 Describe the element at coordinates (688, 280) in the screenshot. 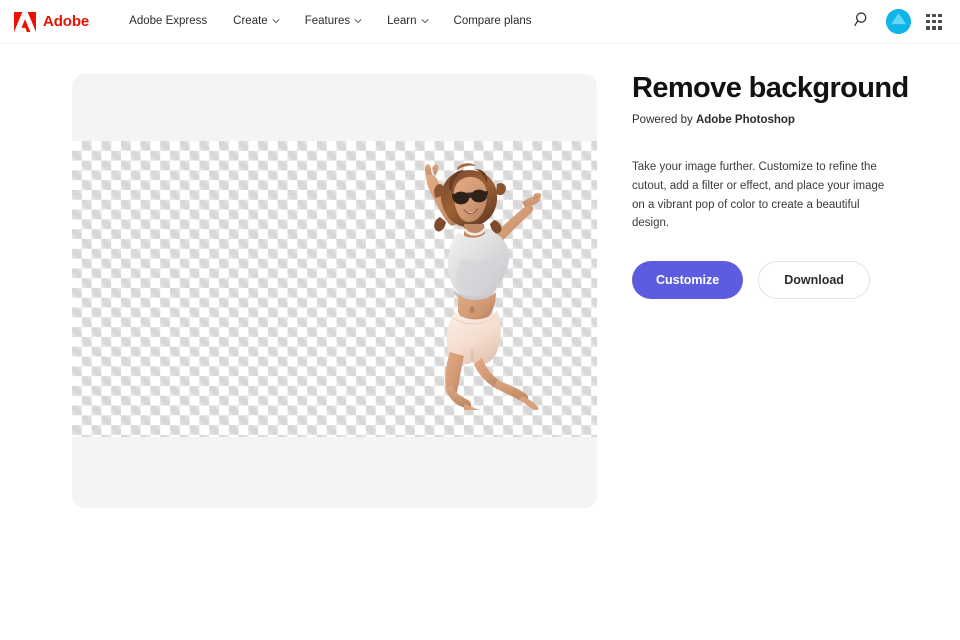

I see `customize-button: Customize` at that location.